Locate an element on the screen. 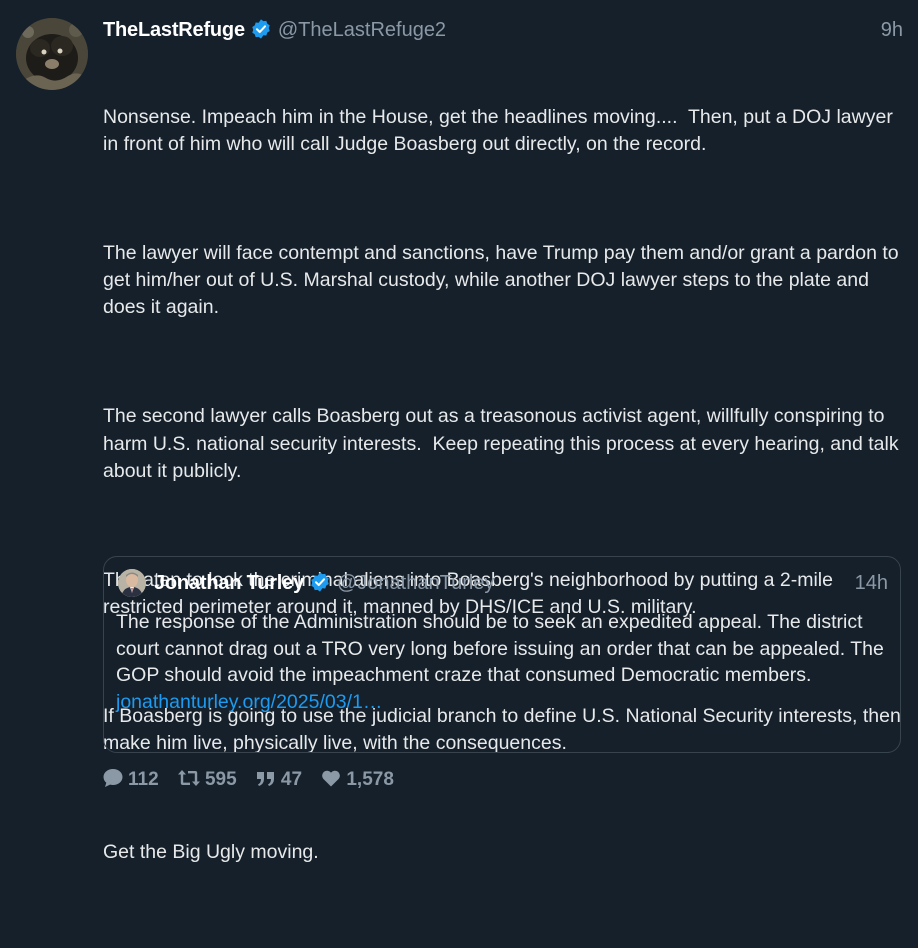  like-count: 1,578 is located at coordinates (370, 779).